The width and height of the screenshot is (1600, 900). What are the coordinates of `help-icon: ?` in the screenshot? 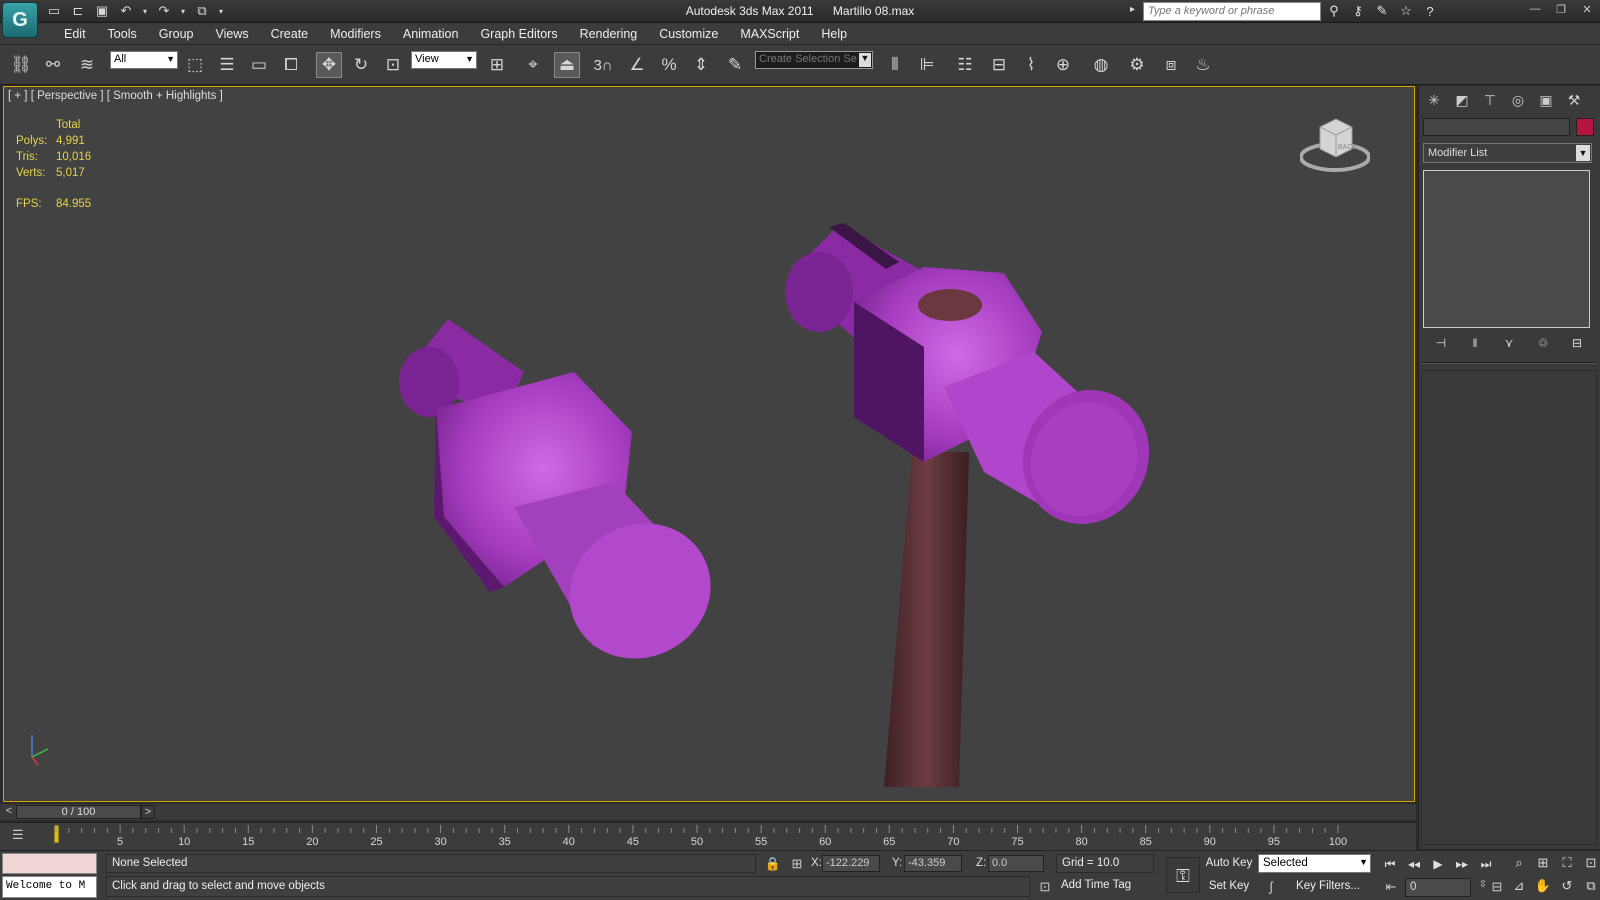 It's located at (1430, 11).